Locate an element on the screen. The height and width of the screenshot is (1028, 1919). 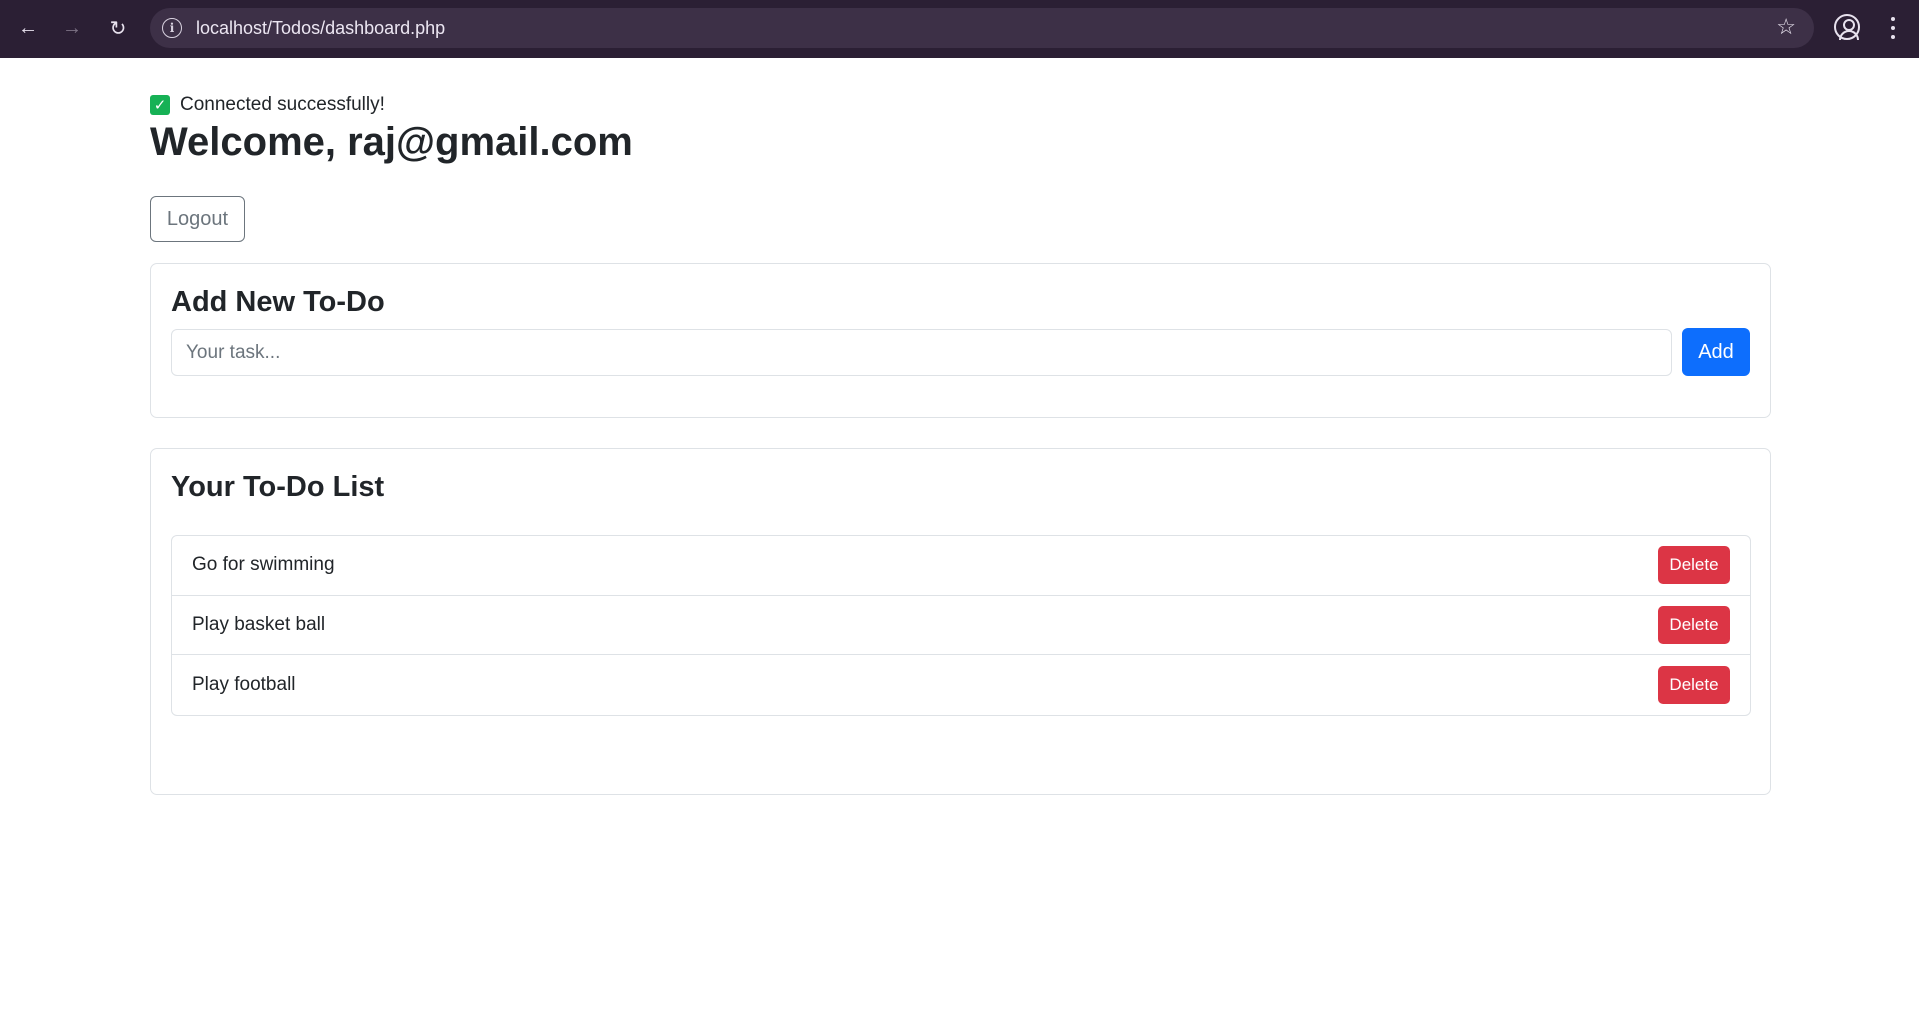
browser-toolbar: ← → ↻ i localhost/Todos/dashboard.php ☆ is located at coordinates (959, 29).